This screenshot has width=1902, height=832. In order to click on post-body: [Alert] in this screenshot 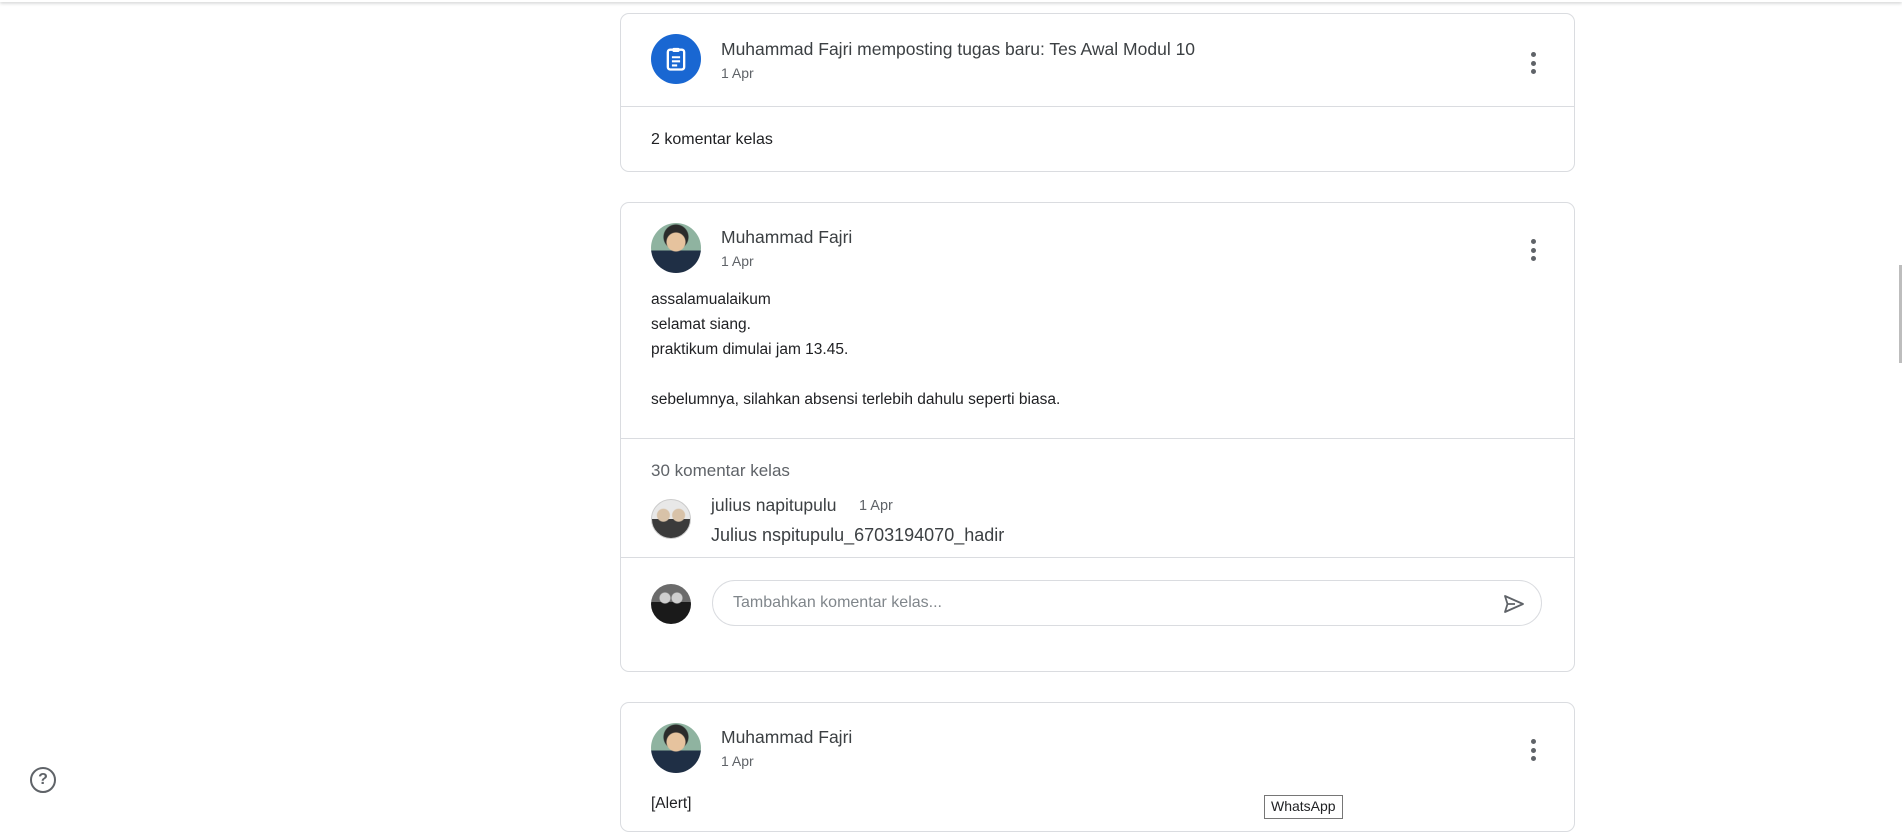, I will do `click(671, 803)`.